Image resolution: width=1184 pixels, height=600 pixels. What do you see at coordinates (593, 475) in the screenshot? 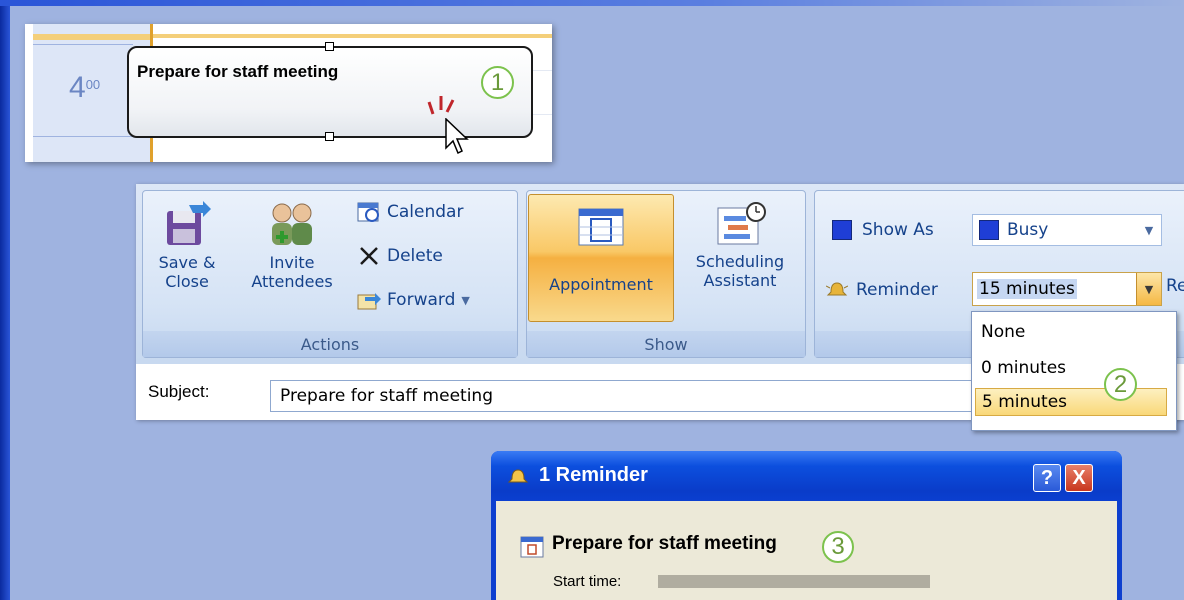
I see `reminder-window-title: 1 Reminder` at bounding box center [593, 475].